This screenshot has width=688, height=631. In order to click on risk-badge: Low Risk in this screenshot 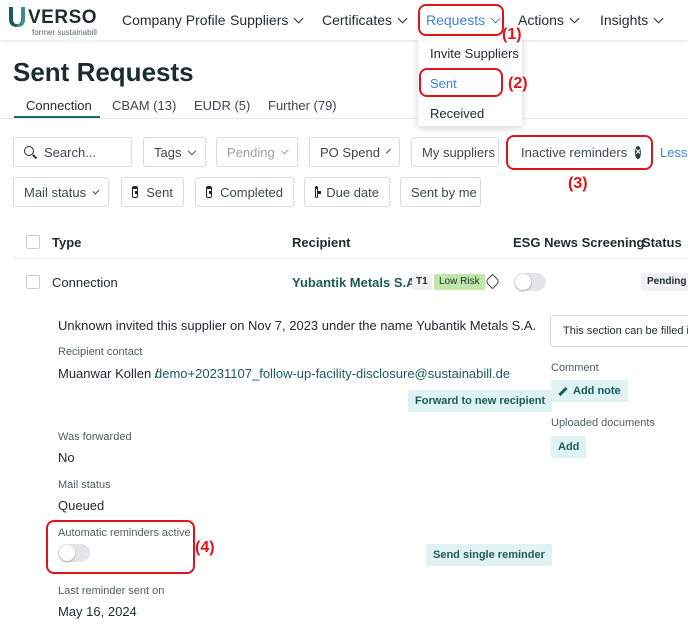, I will do `click(459, 282)`.